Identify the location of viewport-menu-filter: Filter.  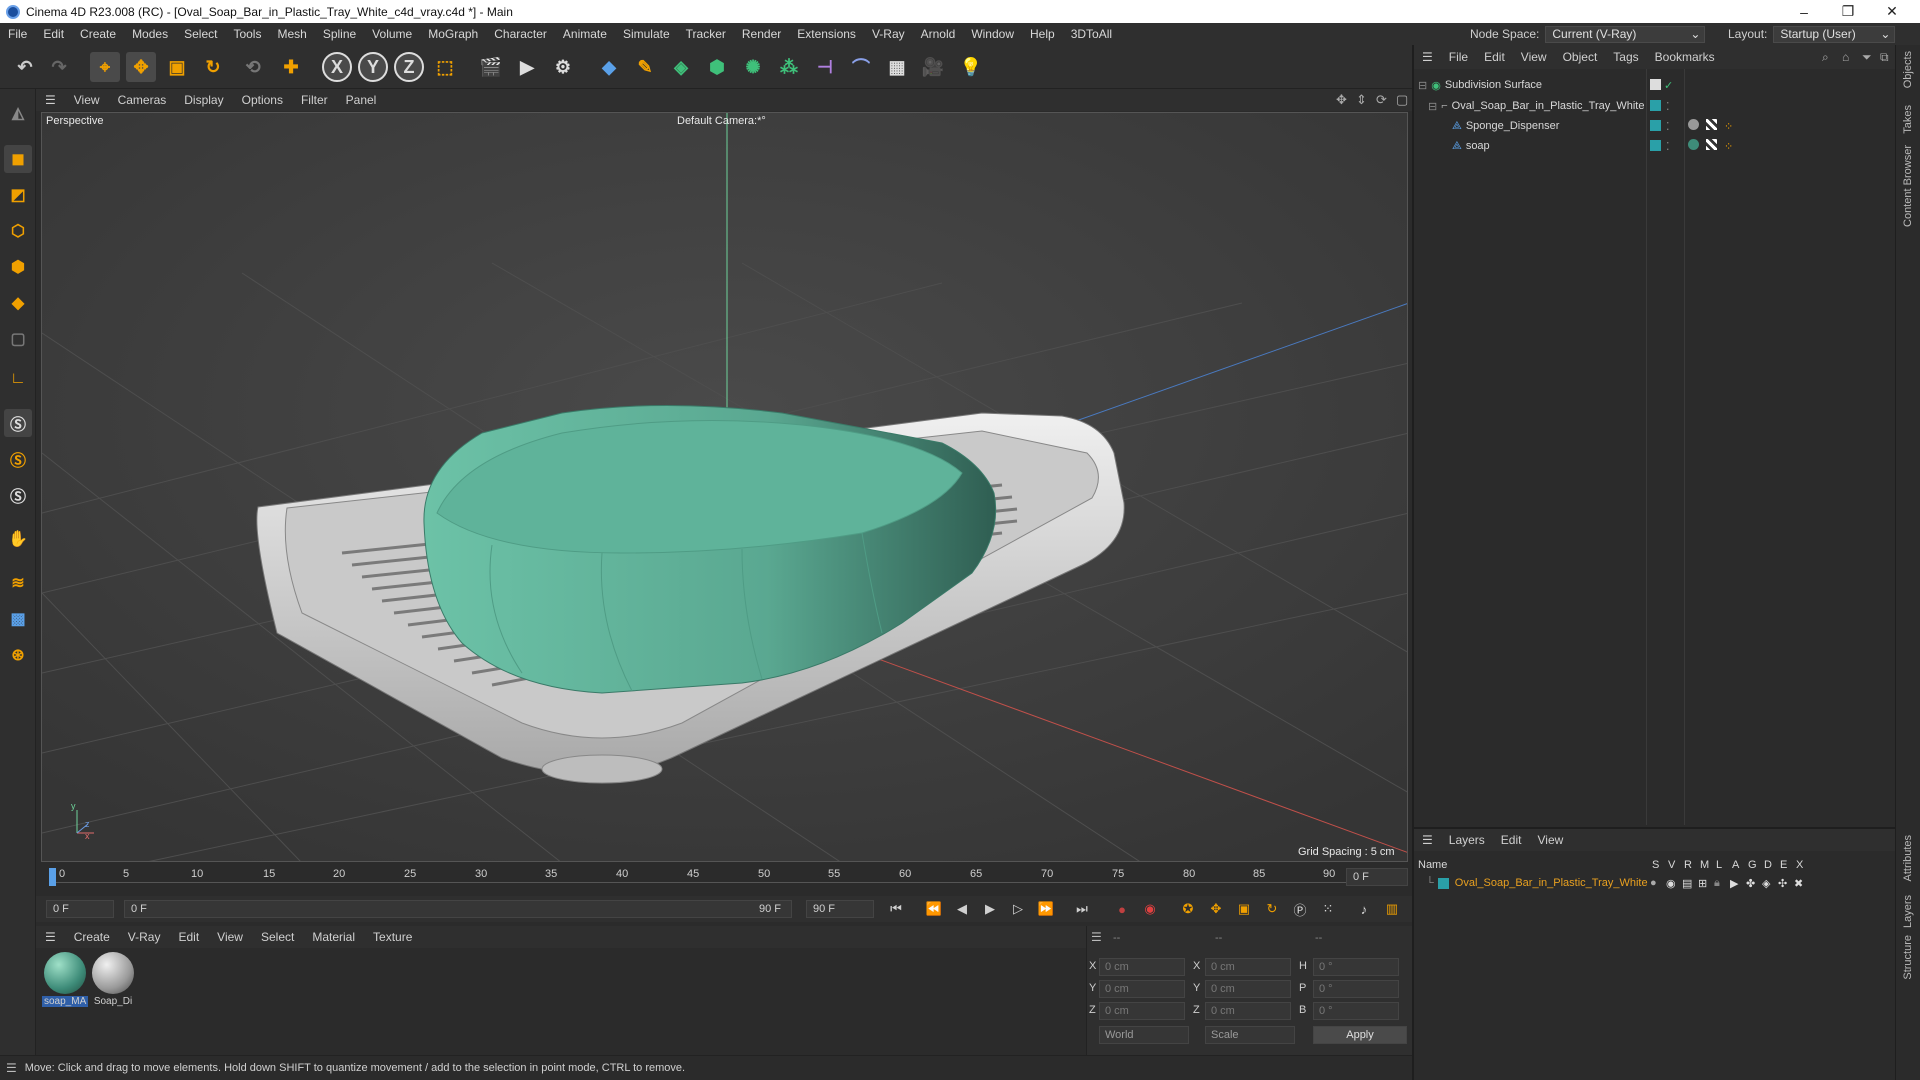
(314, 100).